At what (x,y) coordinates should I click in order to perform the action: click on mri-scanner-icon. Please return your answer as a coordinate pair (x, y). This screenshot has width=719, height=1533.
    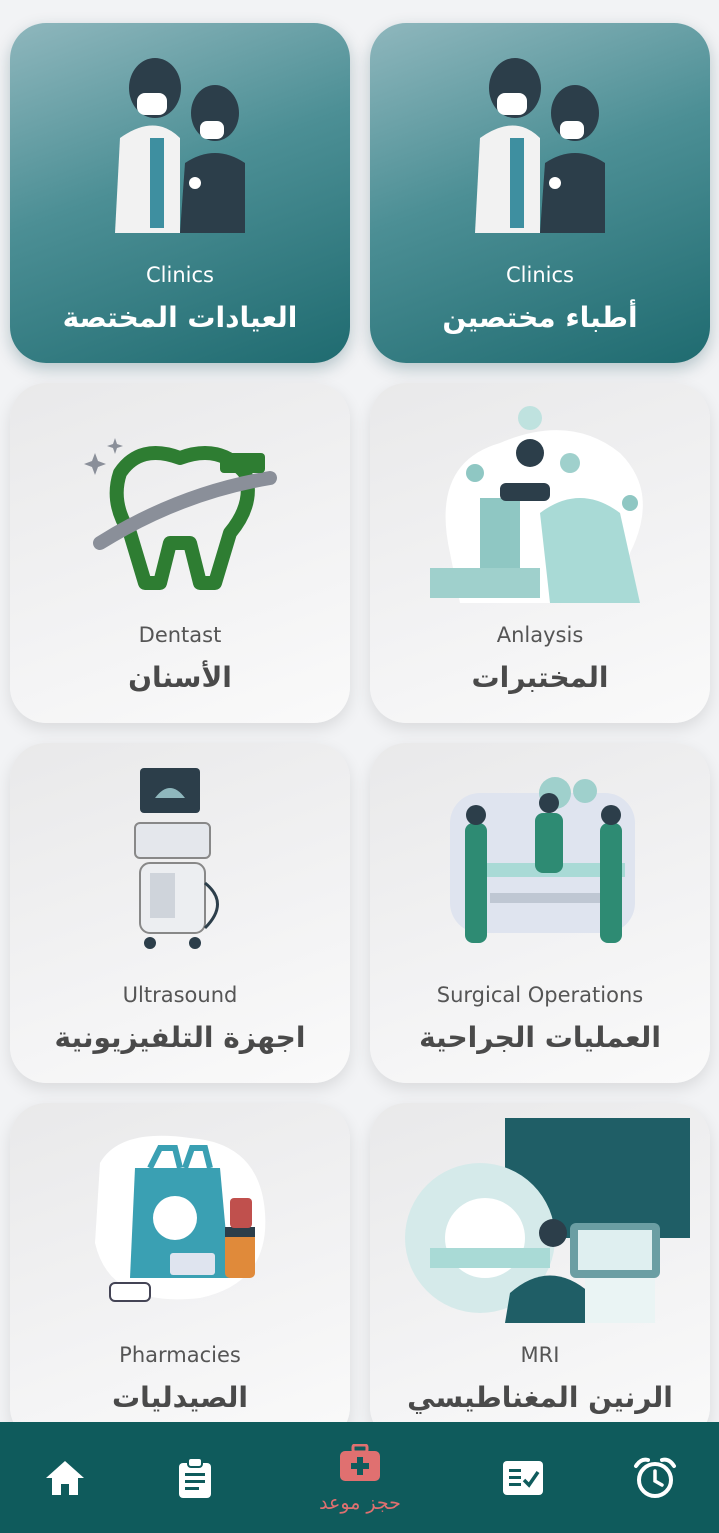
    Looking at the image, I should click on (547, 1220).